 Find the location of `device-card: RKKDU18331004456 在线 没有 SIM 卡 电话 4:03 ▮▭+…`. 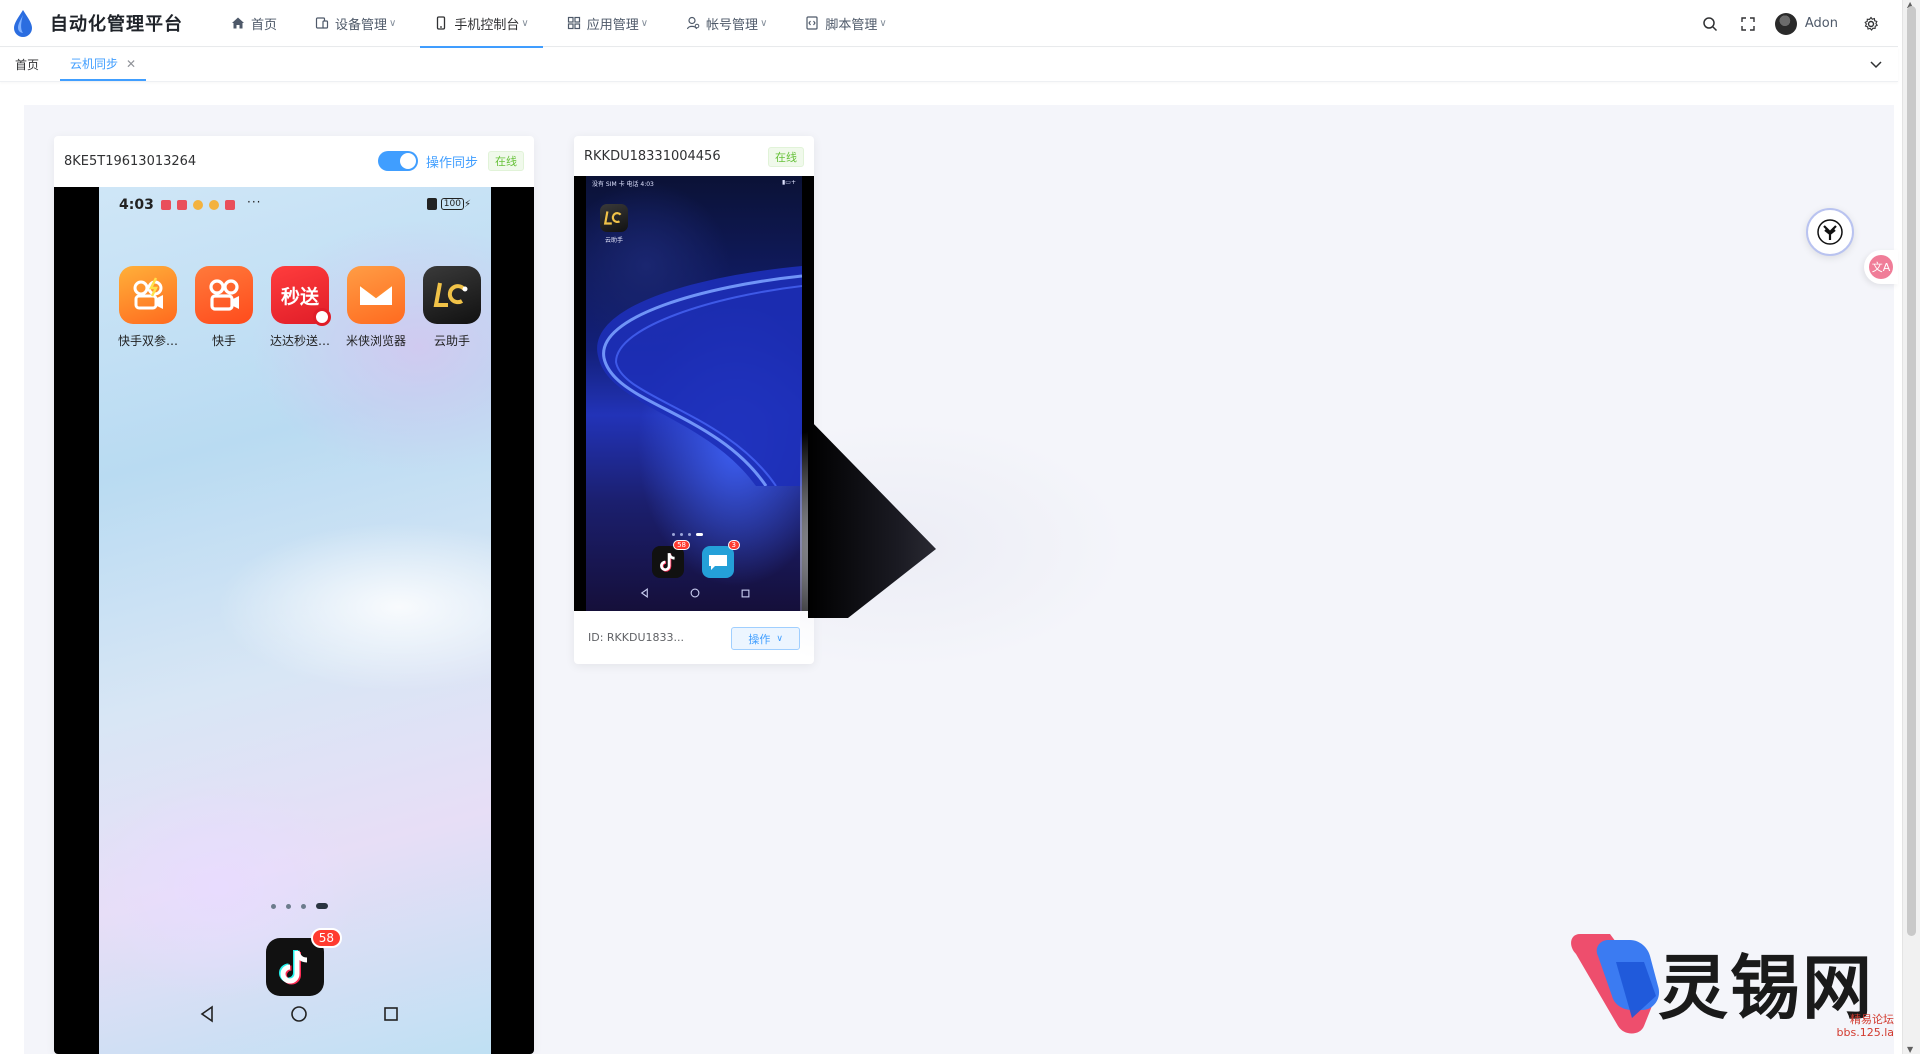

device-card: RKKDU18331004456 在线 没有 SIM 卡 电话 4:03 ▮▭+… is located at coordinates (694, 400).